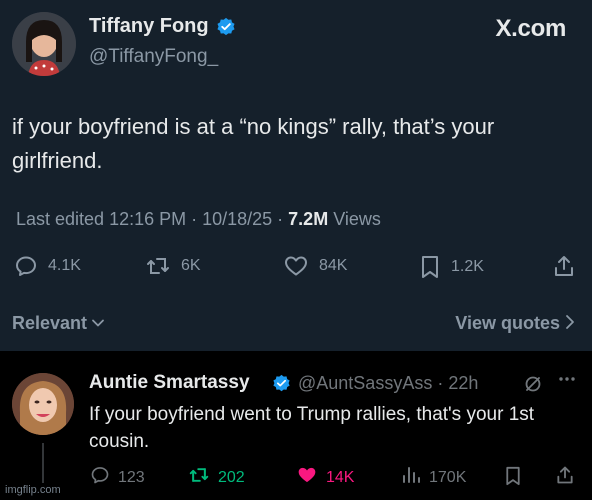 The image size is (592, 500). I want to click on reply-views-count: 170K, so click(448, 477).